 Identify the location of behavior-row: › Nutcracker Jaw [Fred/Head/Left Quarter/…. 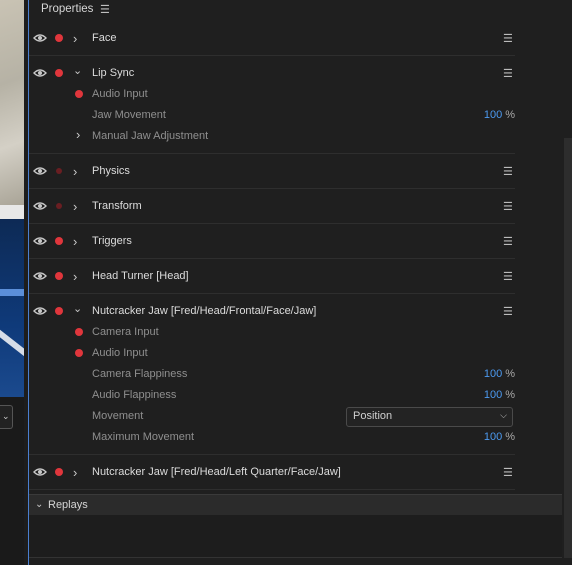
(272, 472).